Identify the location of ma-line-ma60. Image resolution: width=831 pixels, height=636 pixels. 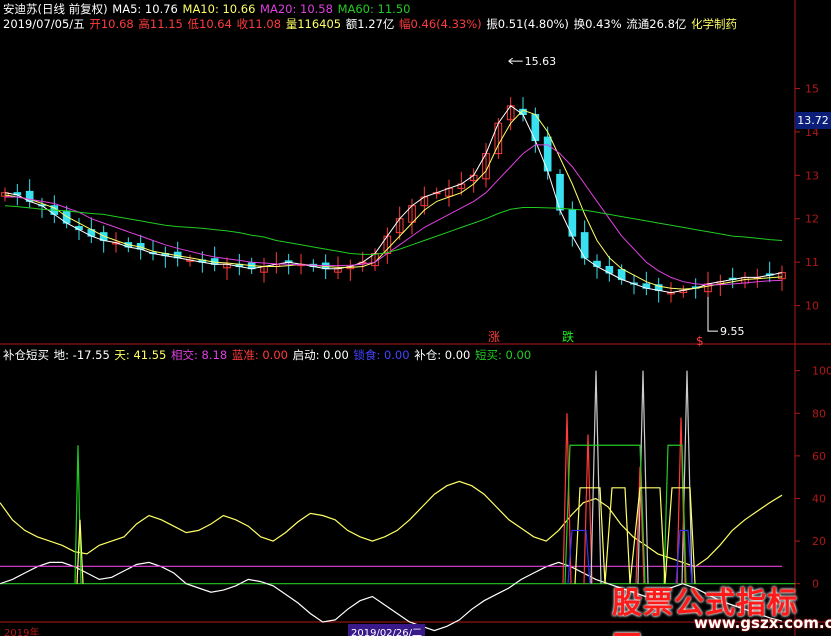
(393, 230).